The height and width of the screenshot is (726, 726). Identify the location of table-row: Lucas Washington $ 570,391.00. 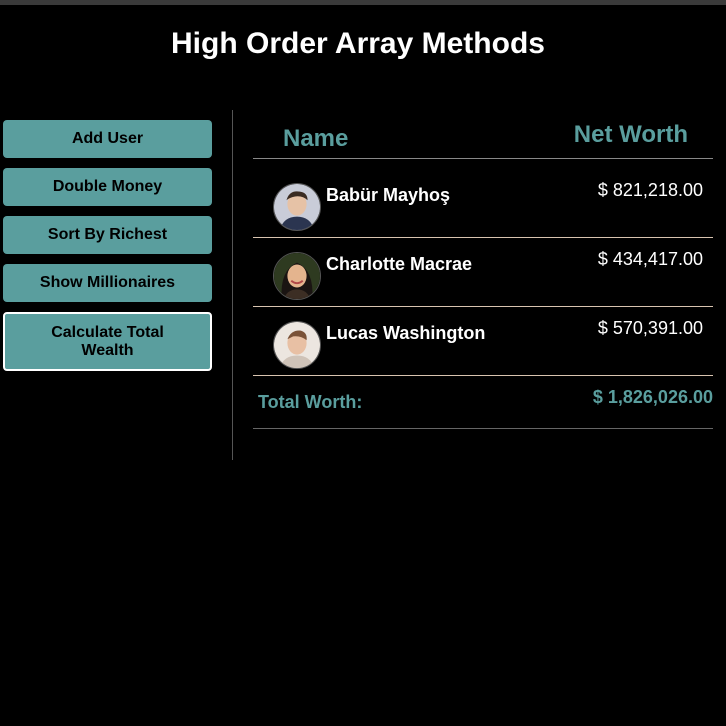
(483, 341).